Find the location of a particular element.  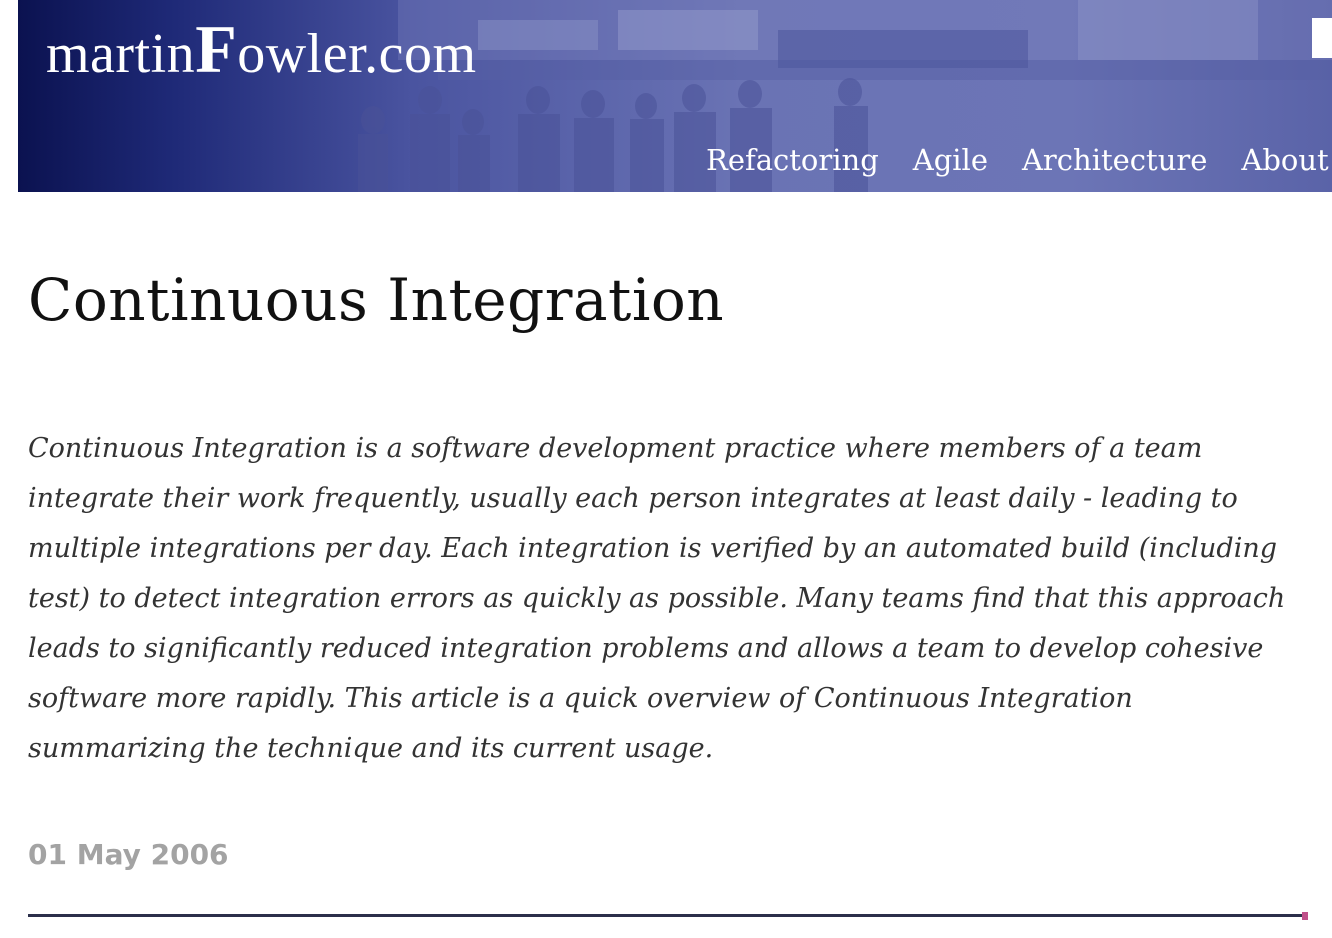

site-logo: martinFowler.com is located at coordinates (261, 51).